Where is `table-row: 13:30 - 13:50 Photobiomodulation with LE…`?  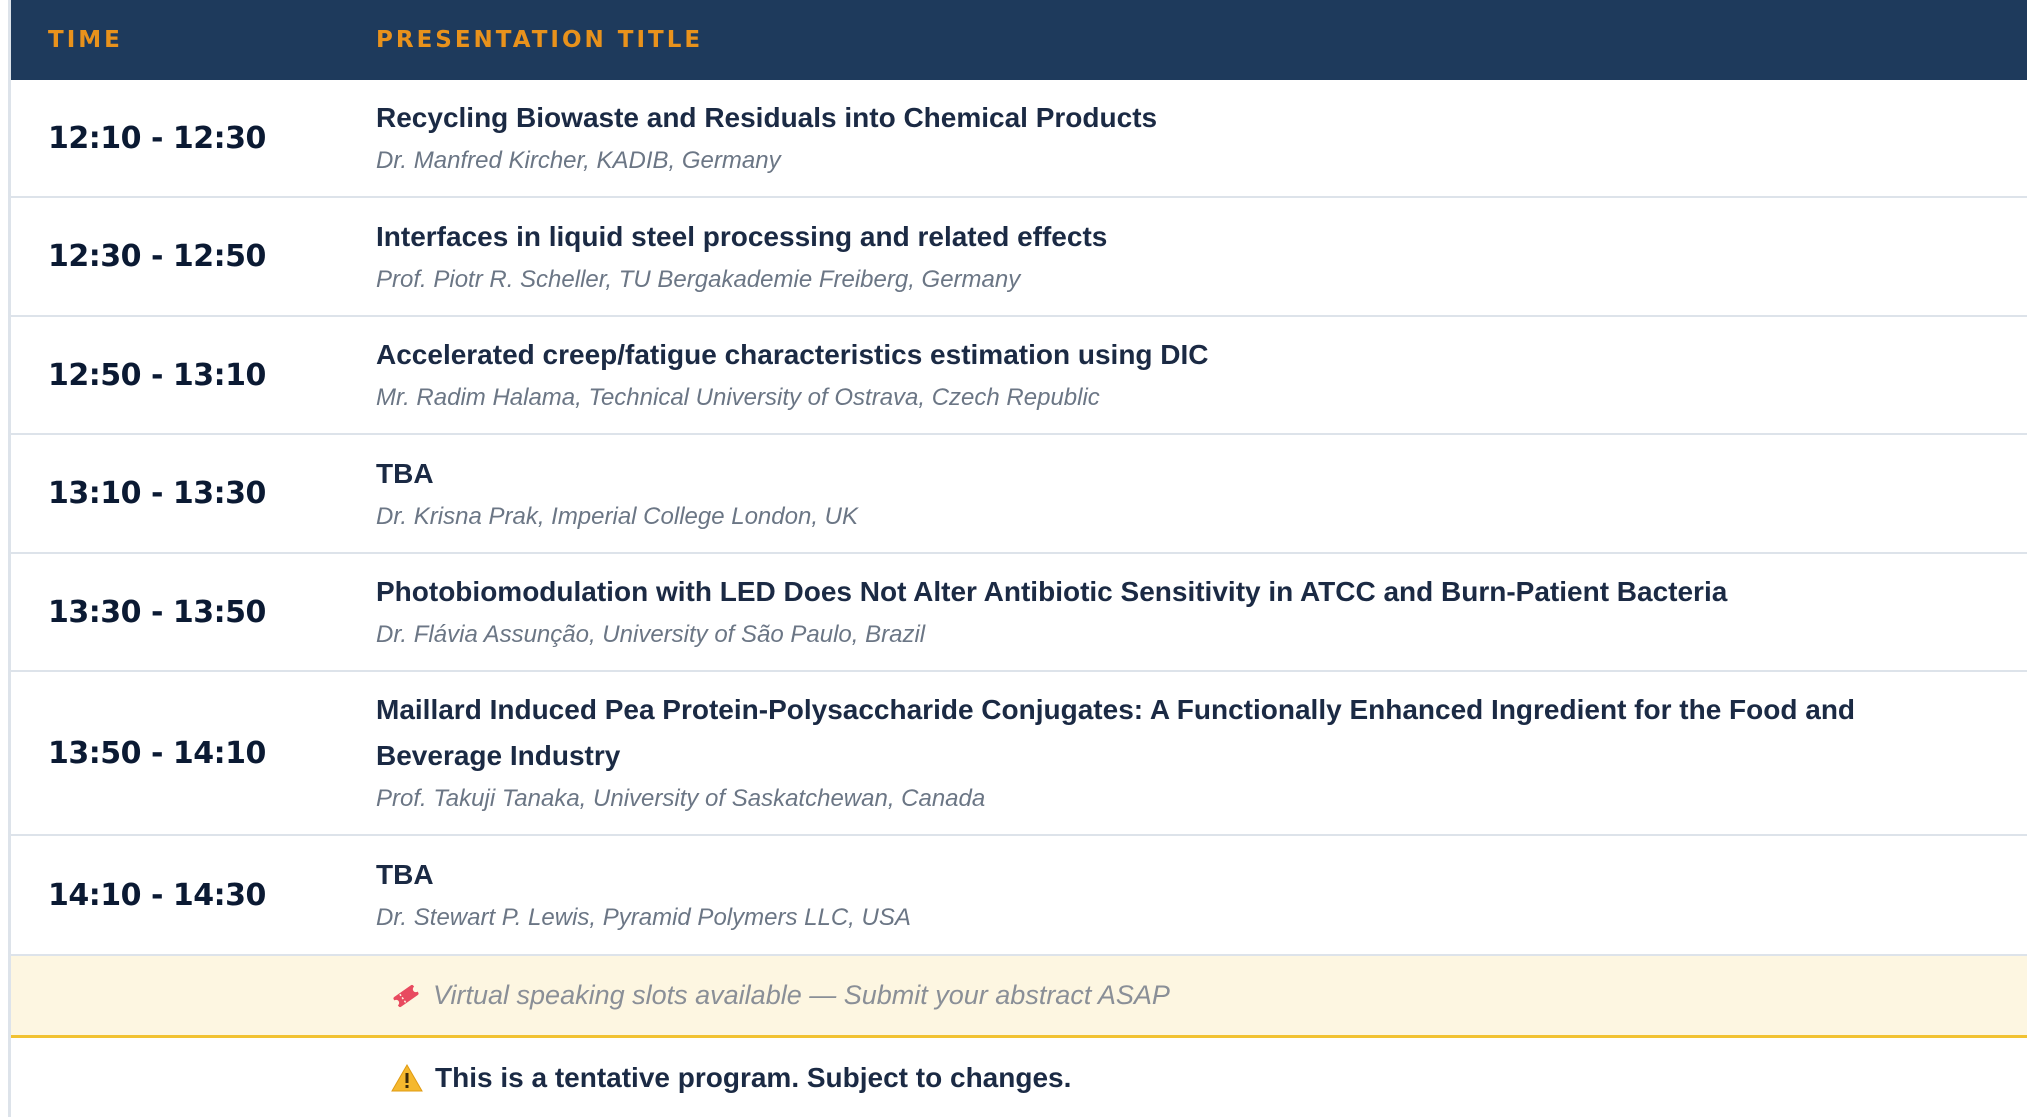 table-row: 13:30 - 13:50 Photobiomodulation with LE… is located at coordinates (1019, 613).